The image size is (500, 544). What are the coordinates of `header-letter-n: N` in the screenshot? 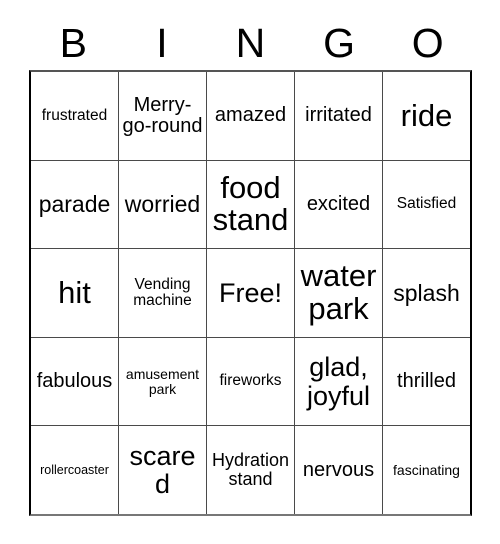 It's located at (250, 42).